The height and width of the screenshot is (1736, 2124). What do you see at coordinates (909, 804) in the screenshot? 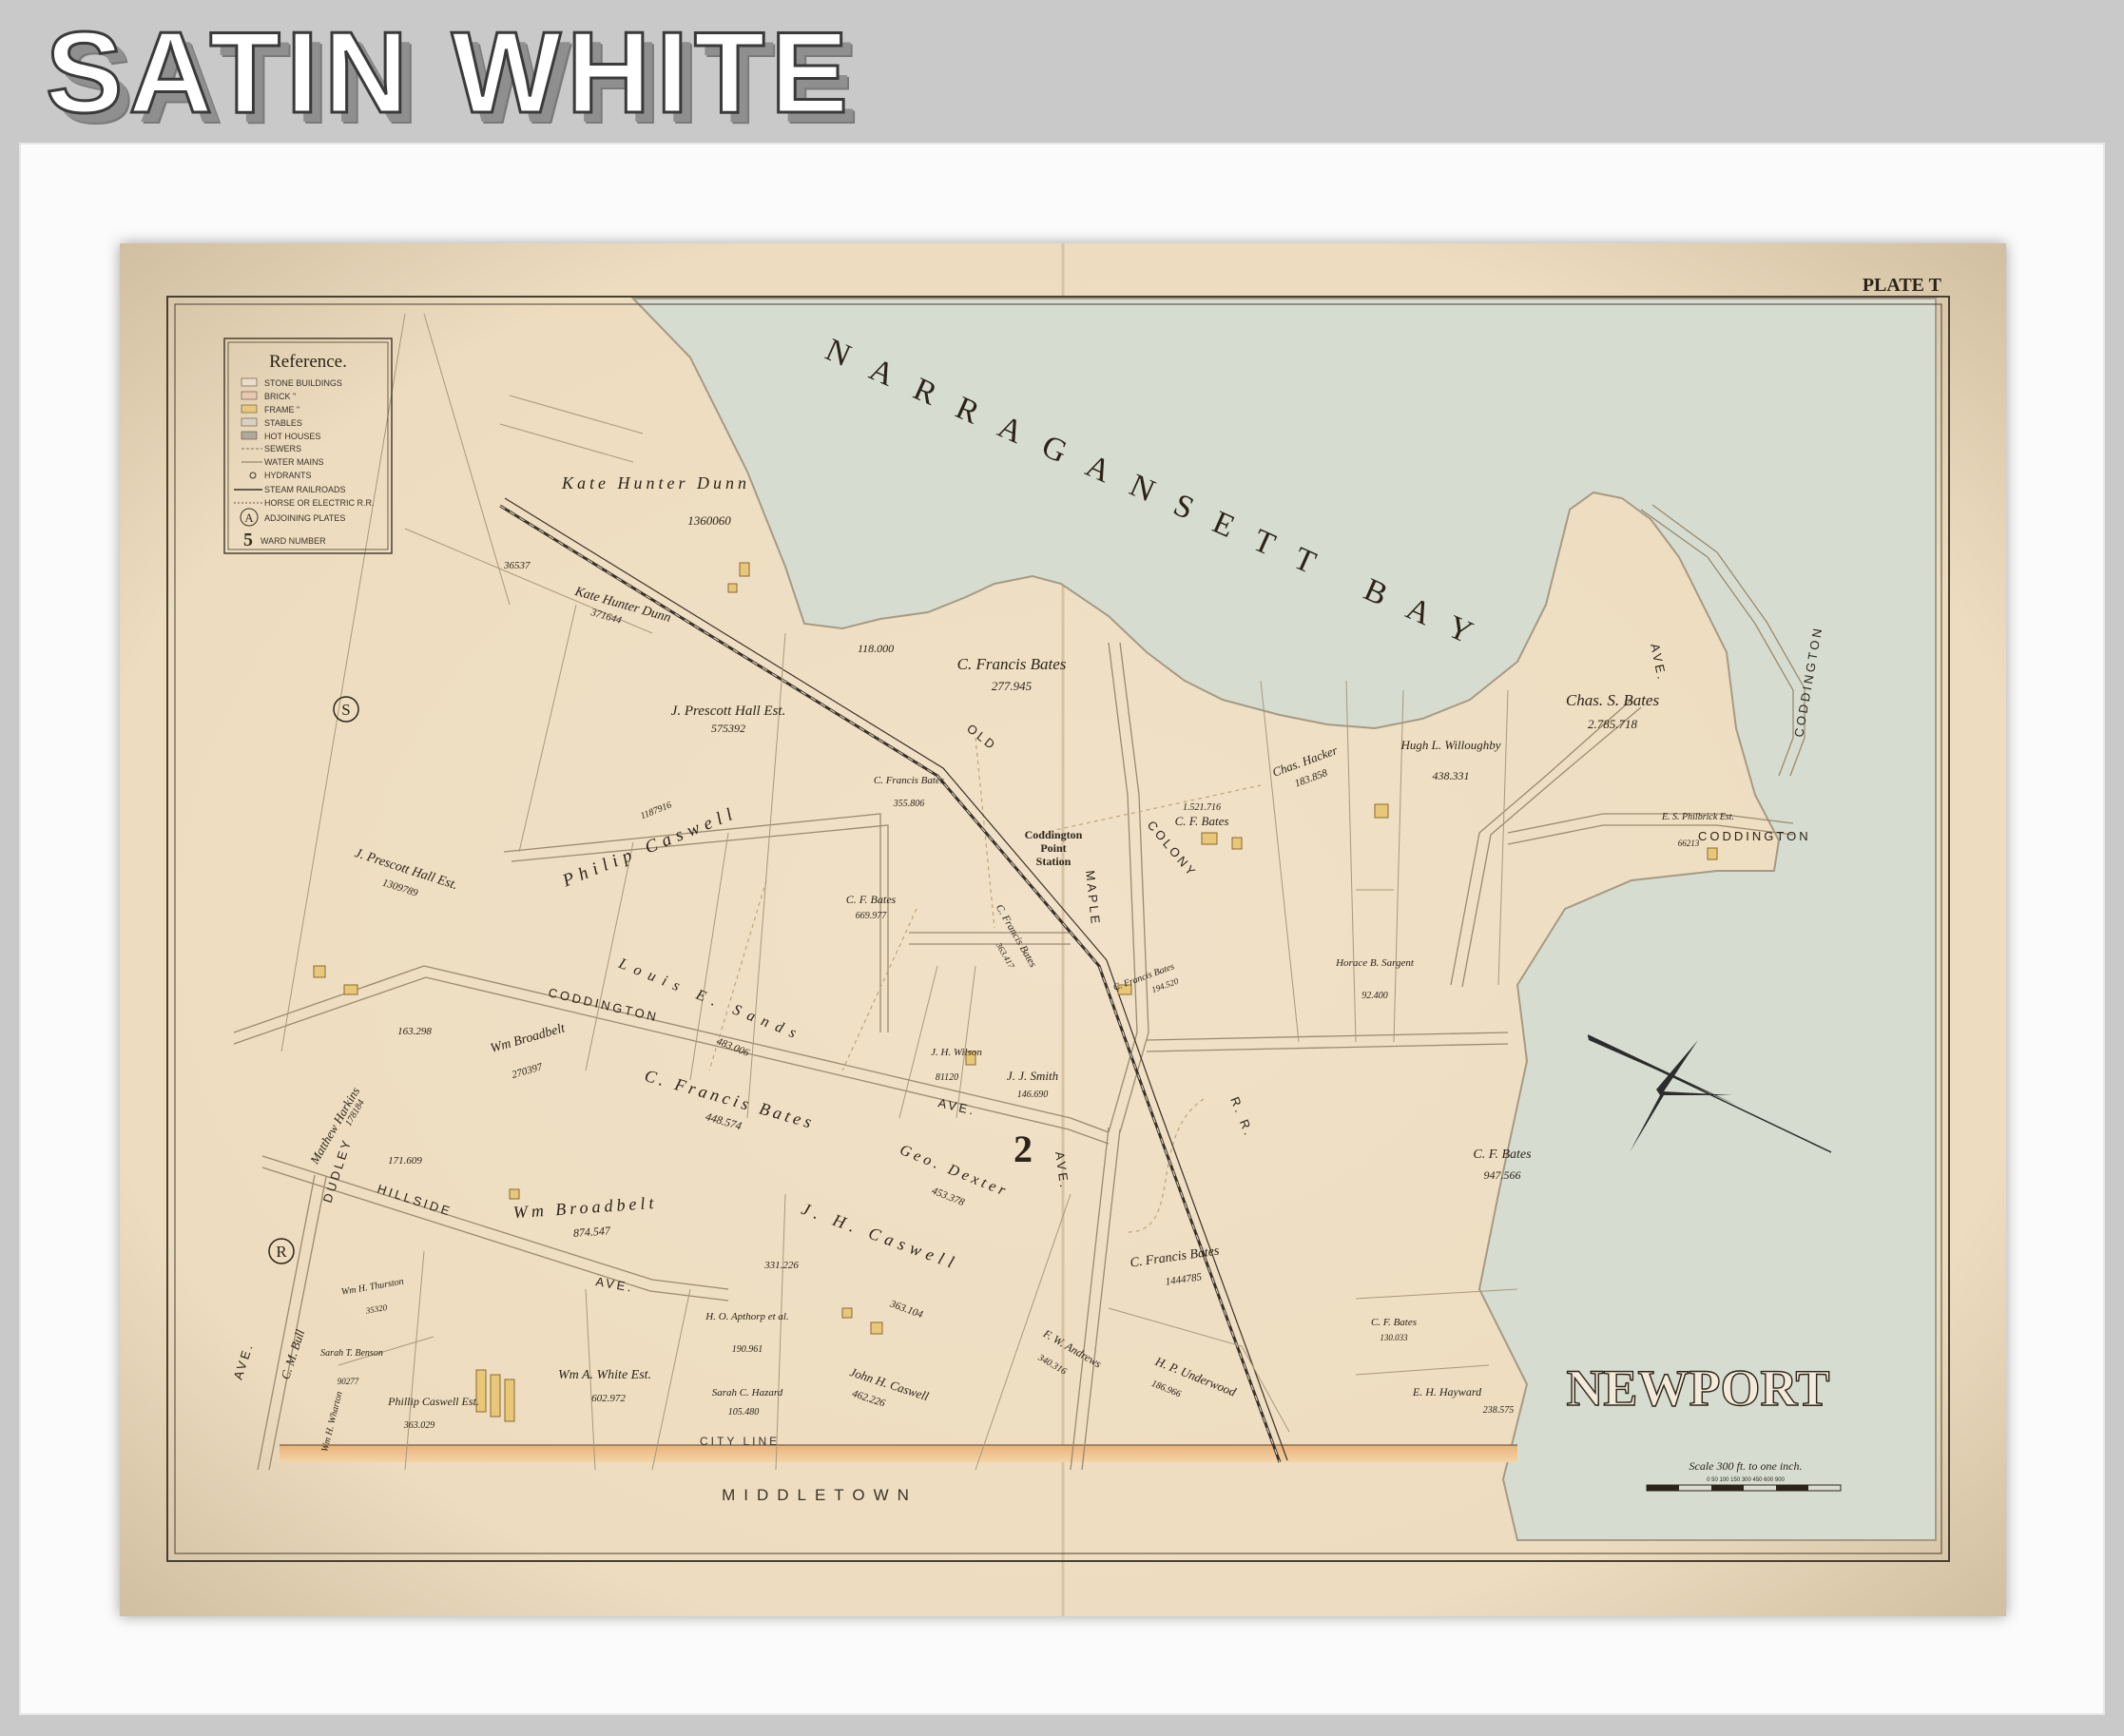
I see `svg-text: 355.806` at bounding box center [909, 804].